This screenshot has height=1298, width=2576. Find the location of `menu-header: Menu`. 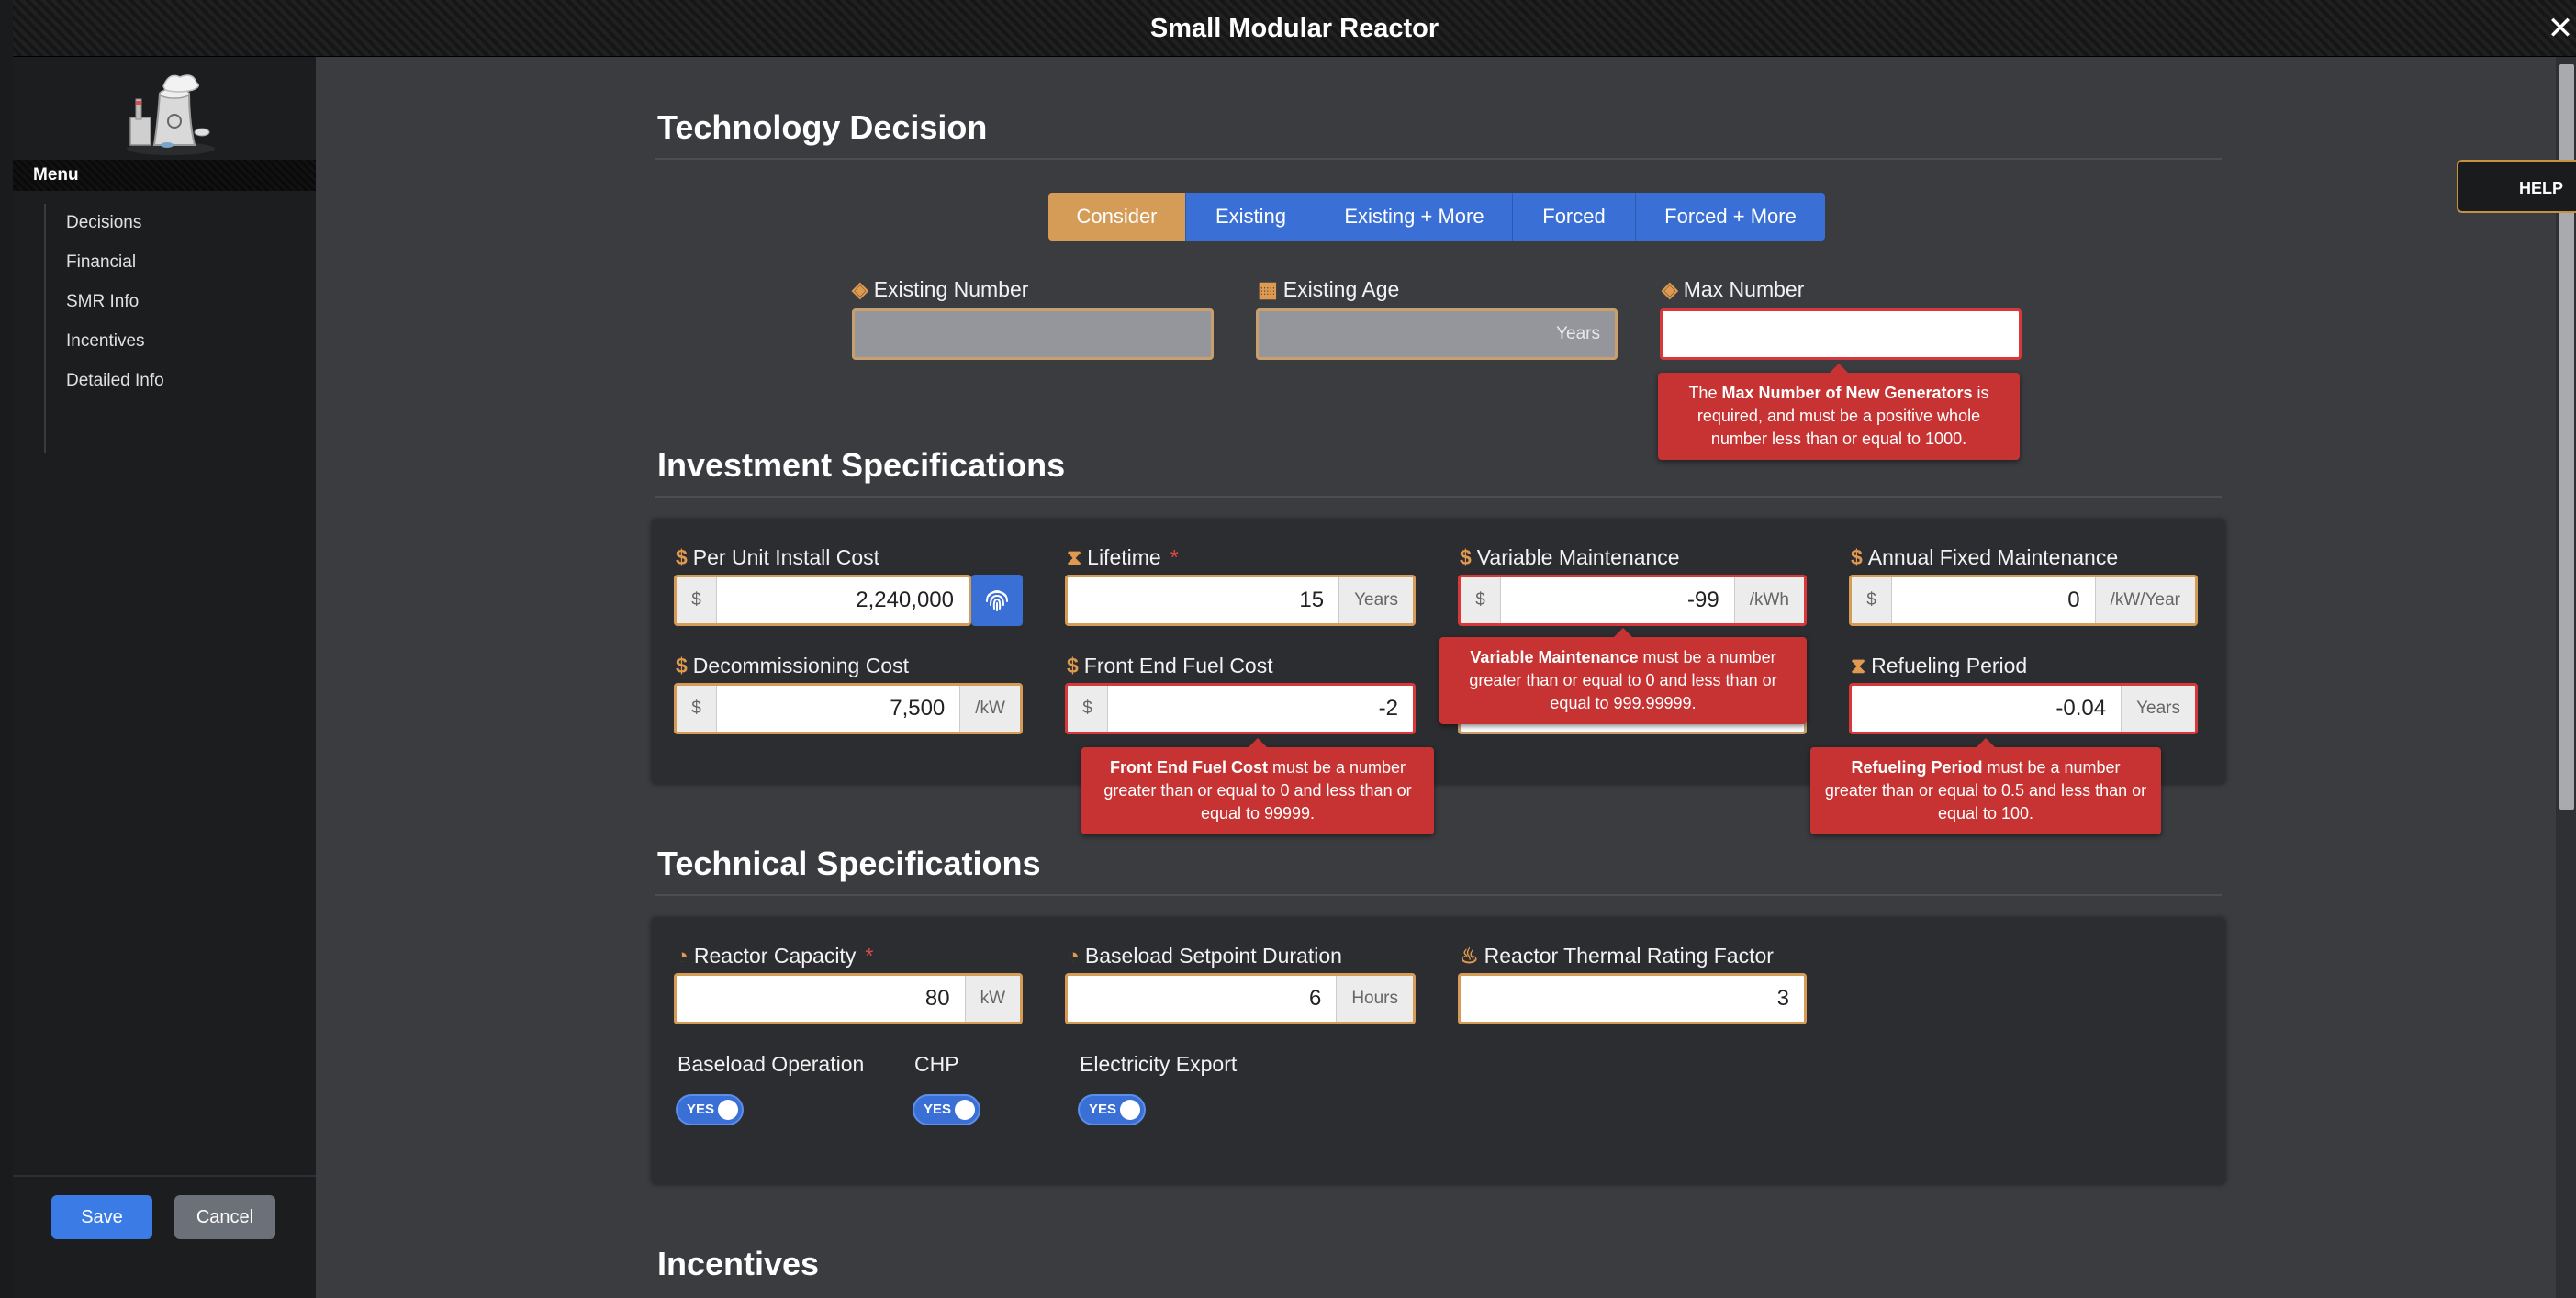

menu-header: Menu is located at coordinates (164, 176).